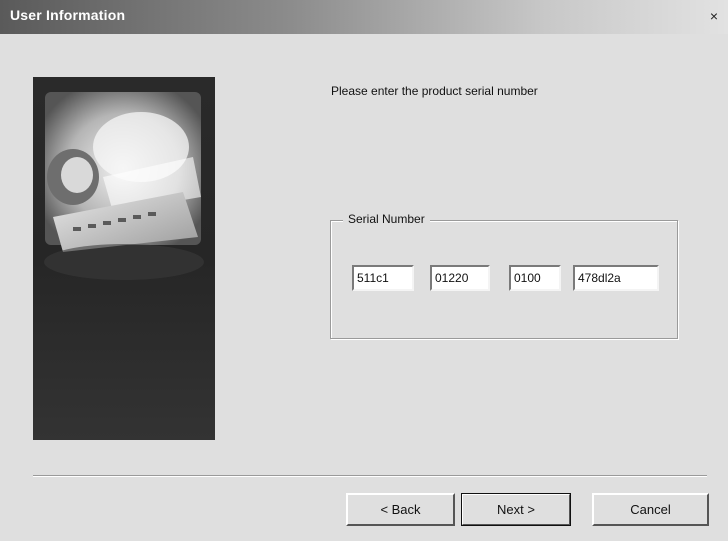 Image resolution: width=728 pixels, height=541 pixels. I want to click on instruction-text: Please enter the product serial number, so click(434, 91).